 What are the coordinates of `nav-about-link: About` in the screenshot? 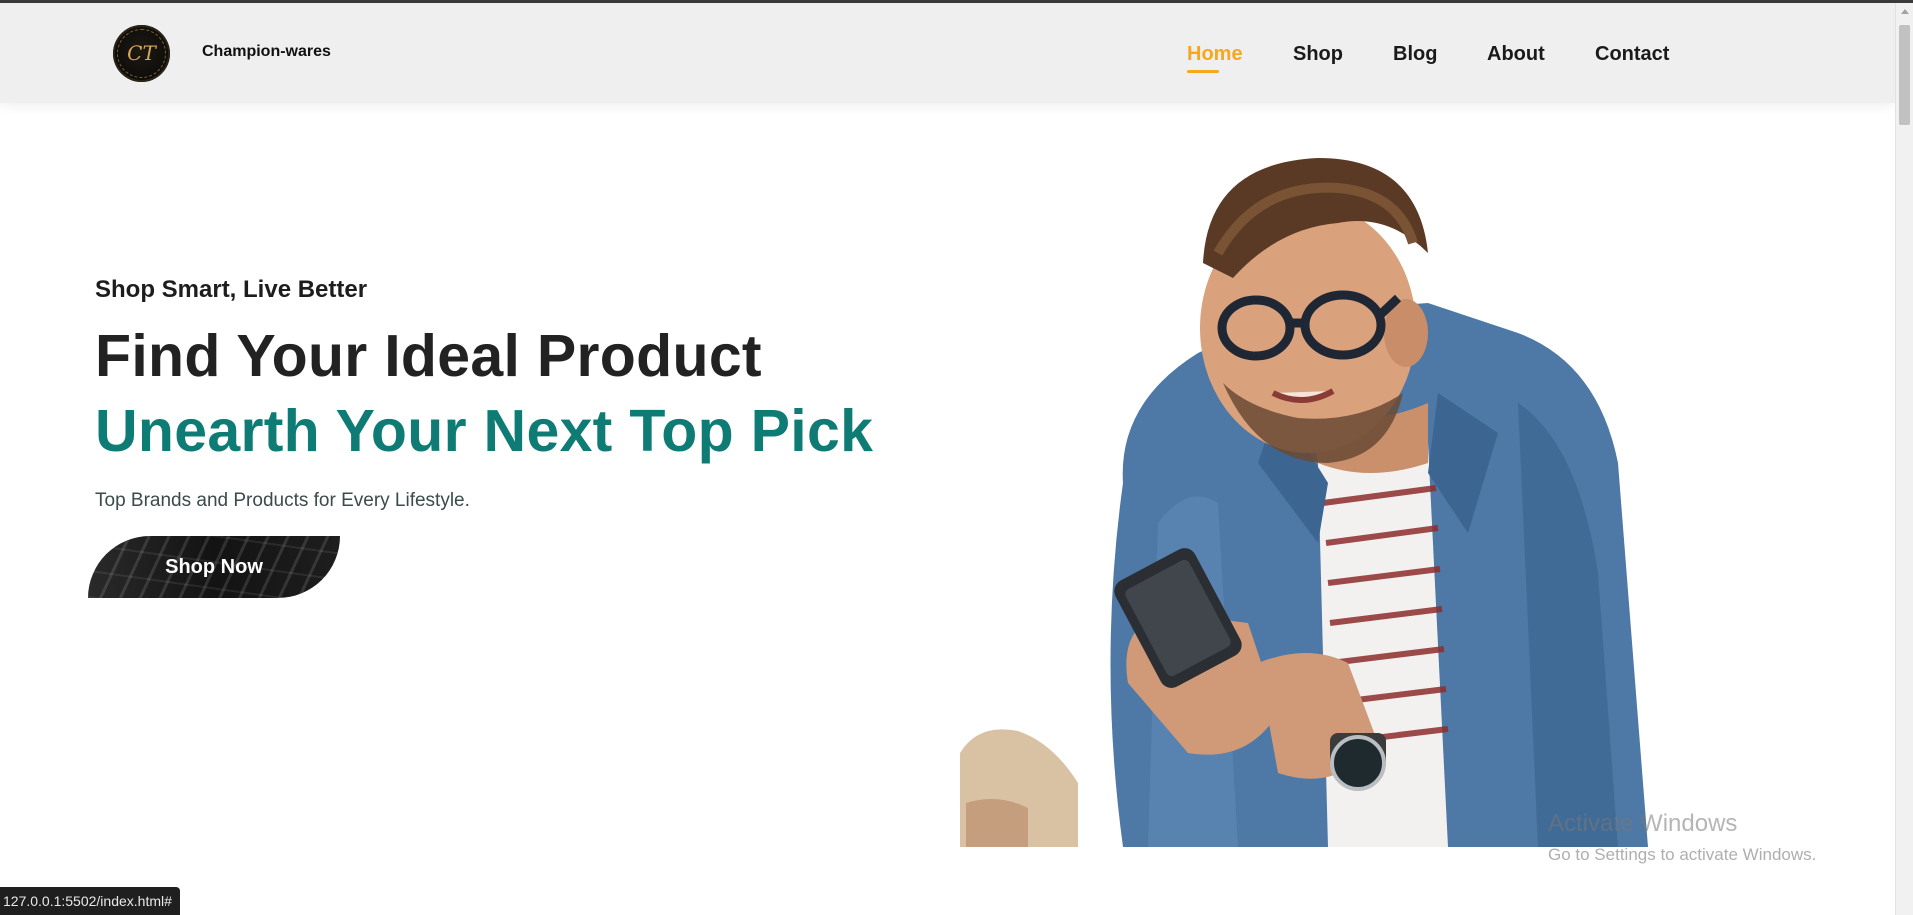 It's located at (1516, 54).